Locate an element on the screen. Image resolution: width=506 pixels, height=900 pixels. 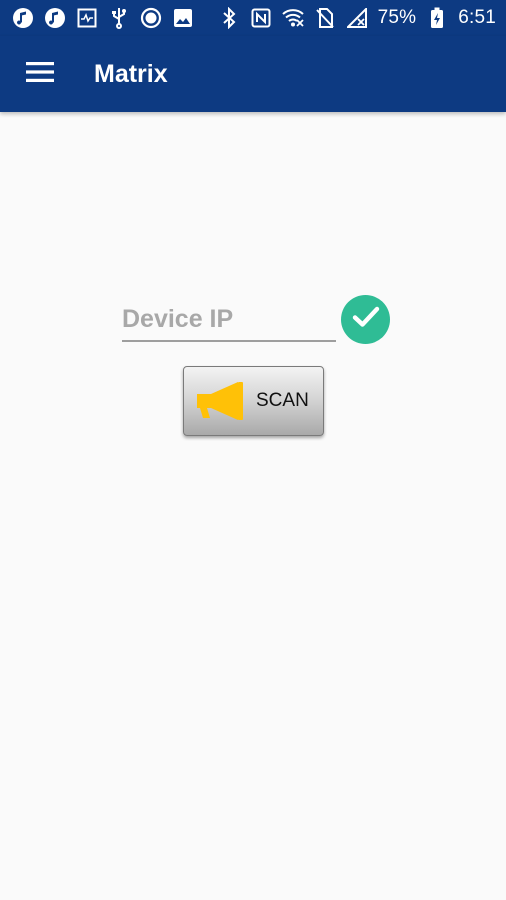
hamburger-menu-icon is located at coordinates (40, 74).